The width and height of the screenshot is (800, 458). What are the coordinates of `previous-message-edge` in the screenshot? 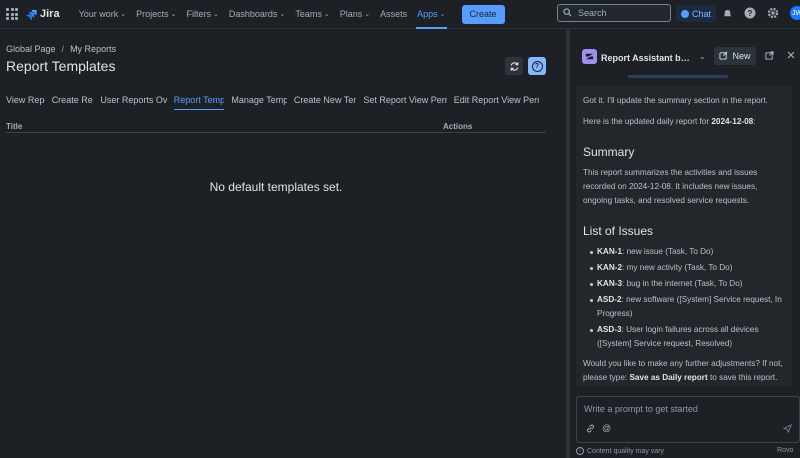 It's located at (678, 76).